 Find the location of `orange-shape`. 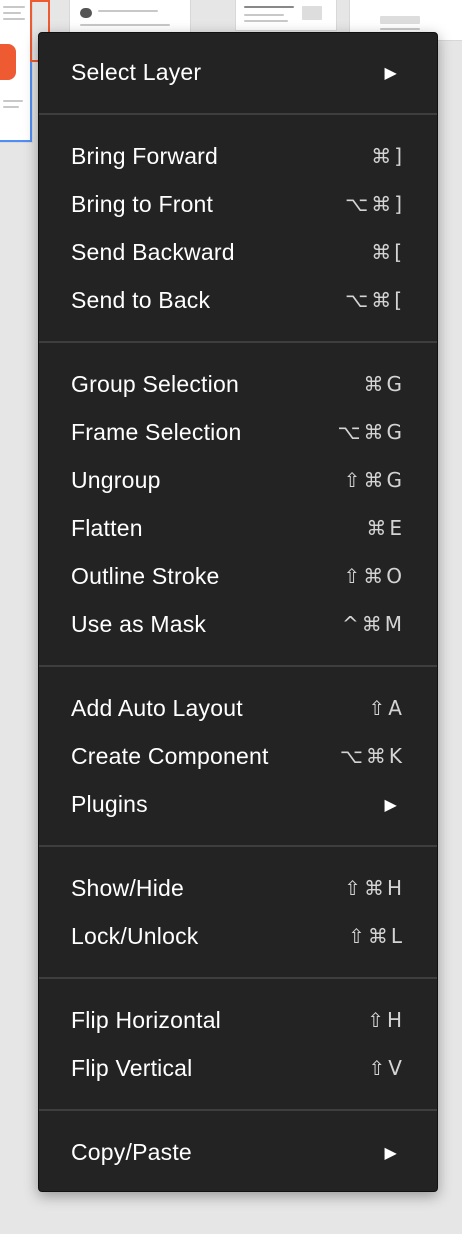

orange-shape is located at coordinates (8, 62).